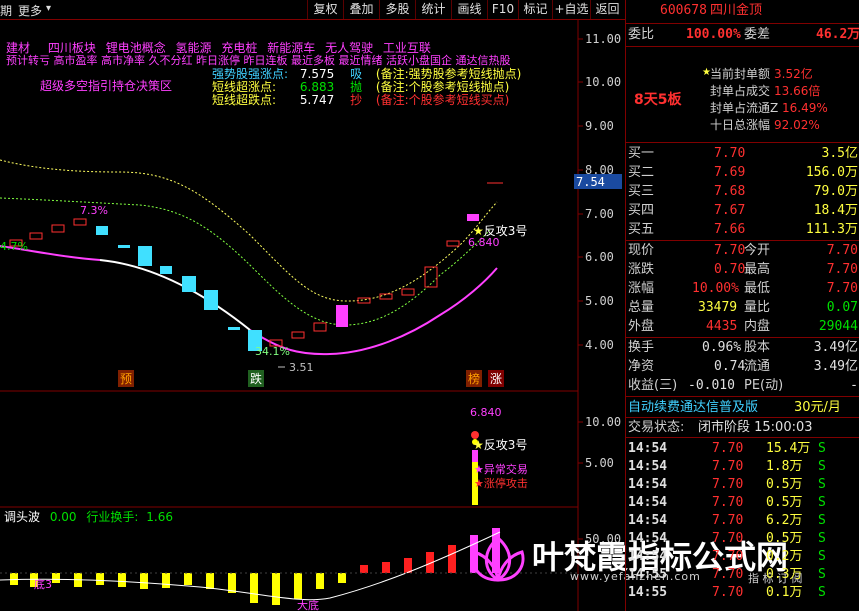  I want to click on stat-label: 流通, so click(757, 366).